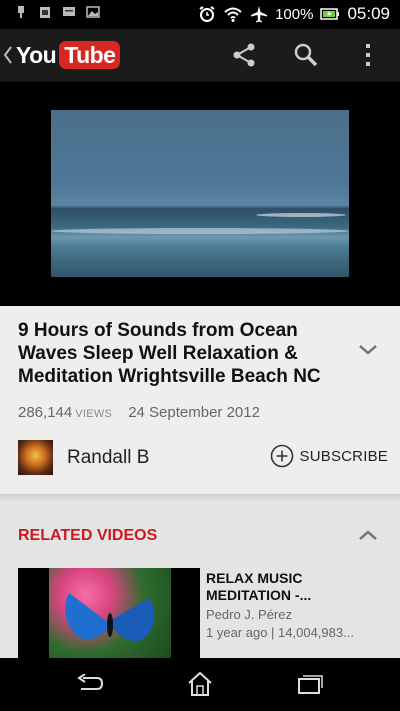 This screenshot has width=400, height=711. I want to click on sim-icon, so click(45, 12).